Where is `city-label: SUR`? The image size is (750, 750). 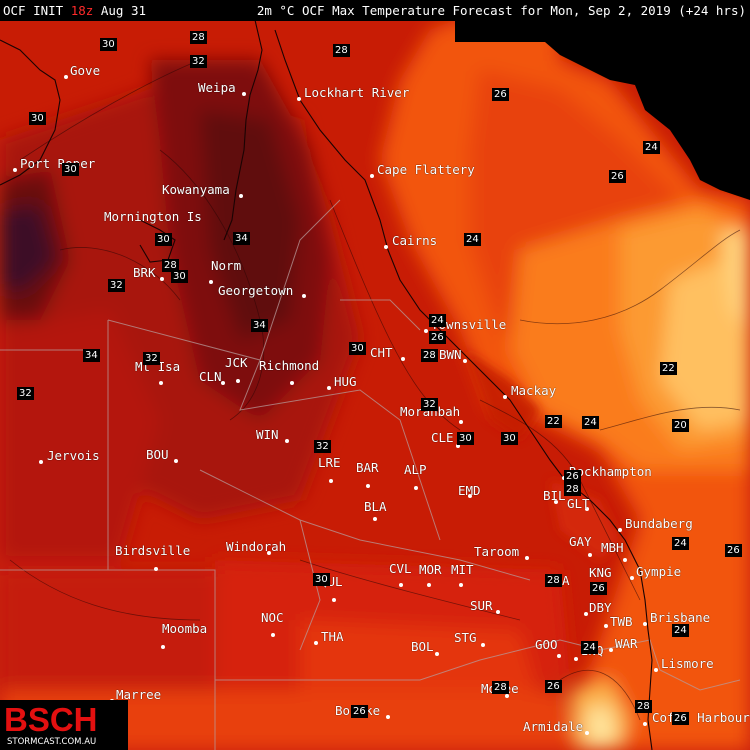 city-label: SUR is located at coordinates (481, 605).